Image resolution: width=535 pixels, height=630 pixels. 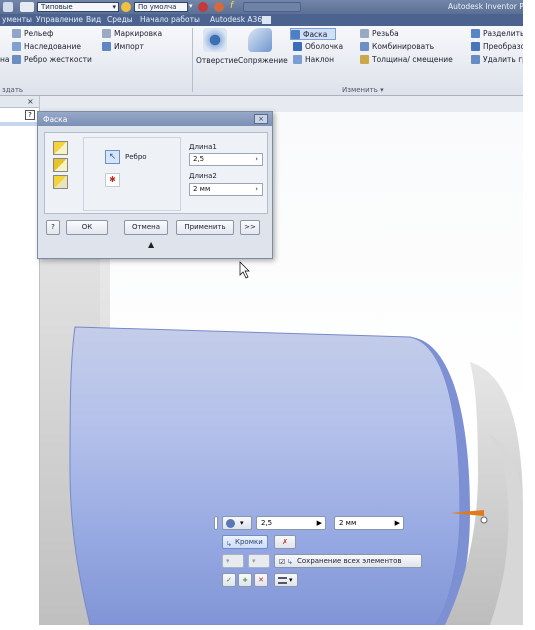 I want to click on help-button: ?, so click(x=53, y=227).